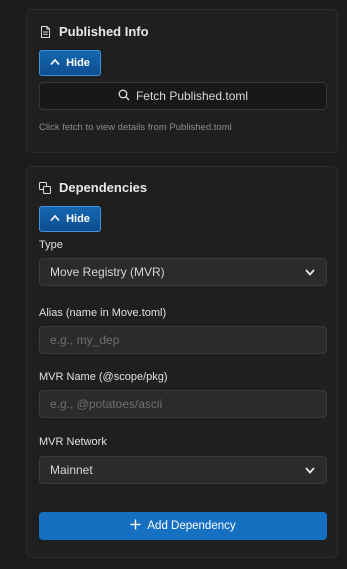 The image size is (347, 569). I want to click on alias-label: Alias (name in Move.toml), so click(103, 313).